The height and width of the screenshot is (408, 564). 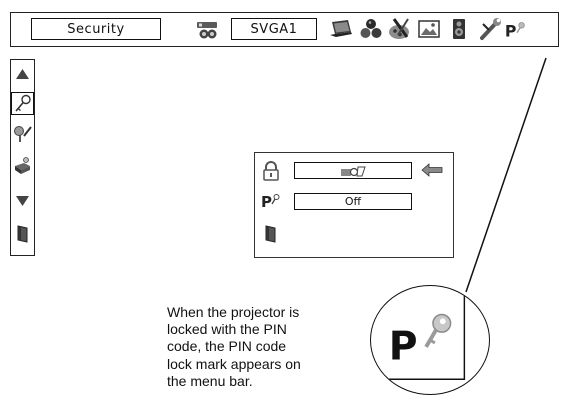 What do you see at coordinates (490, 29) in the screenshot?
I see `wrench-icon` at bounding box center [490, 29].